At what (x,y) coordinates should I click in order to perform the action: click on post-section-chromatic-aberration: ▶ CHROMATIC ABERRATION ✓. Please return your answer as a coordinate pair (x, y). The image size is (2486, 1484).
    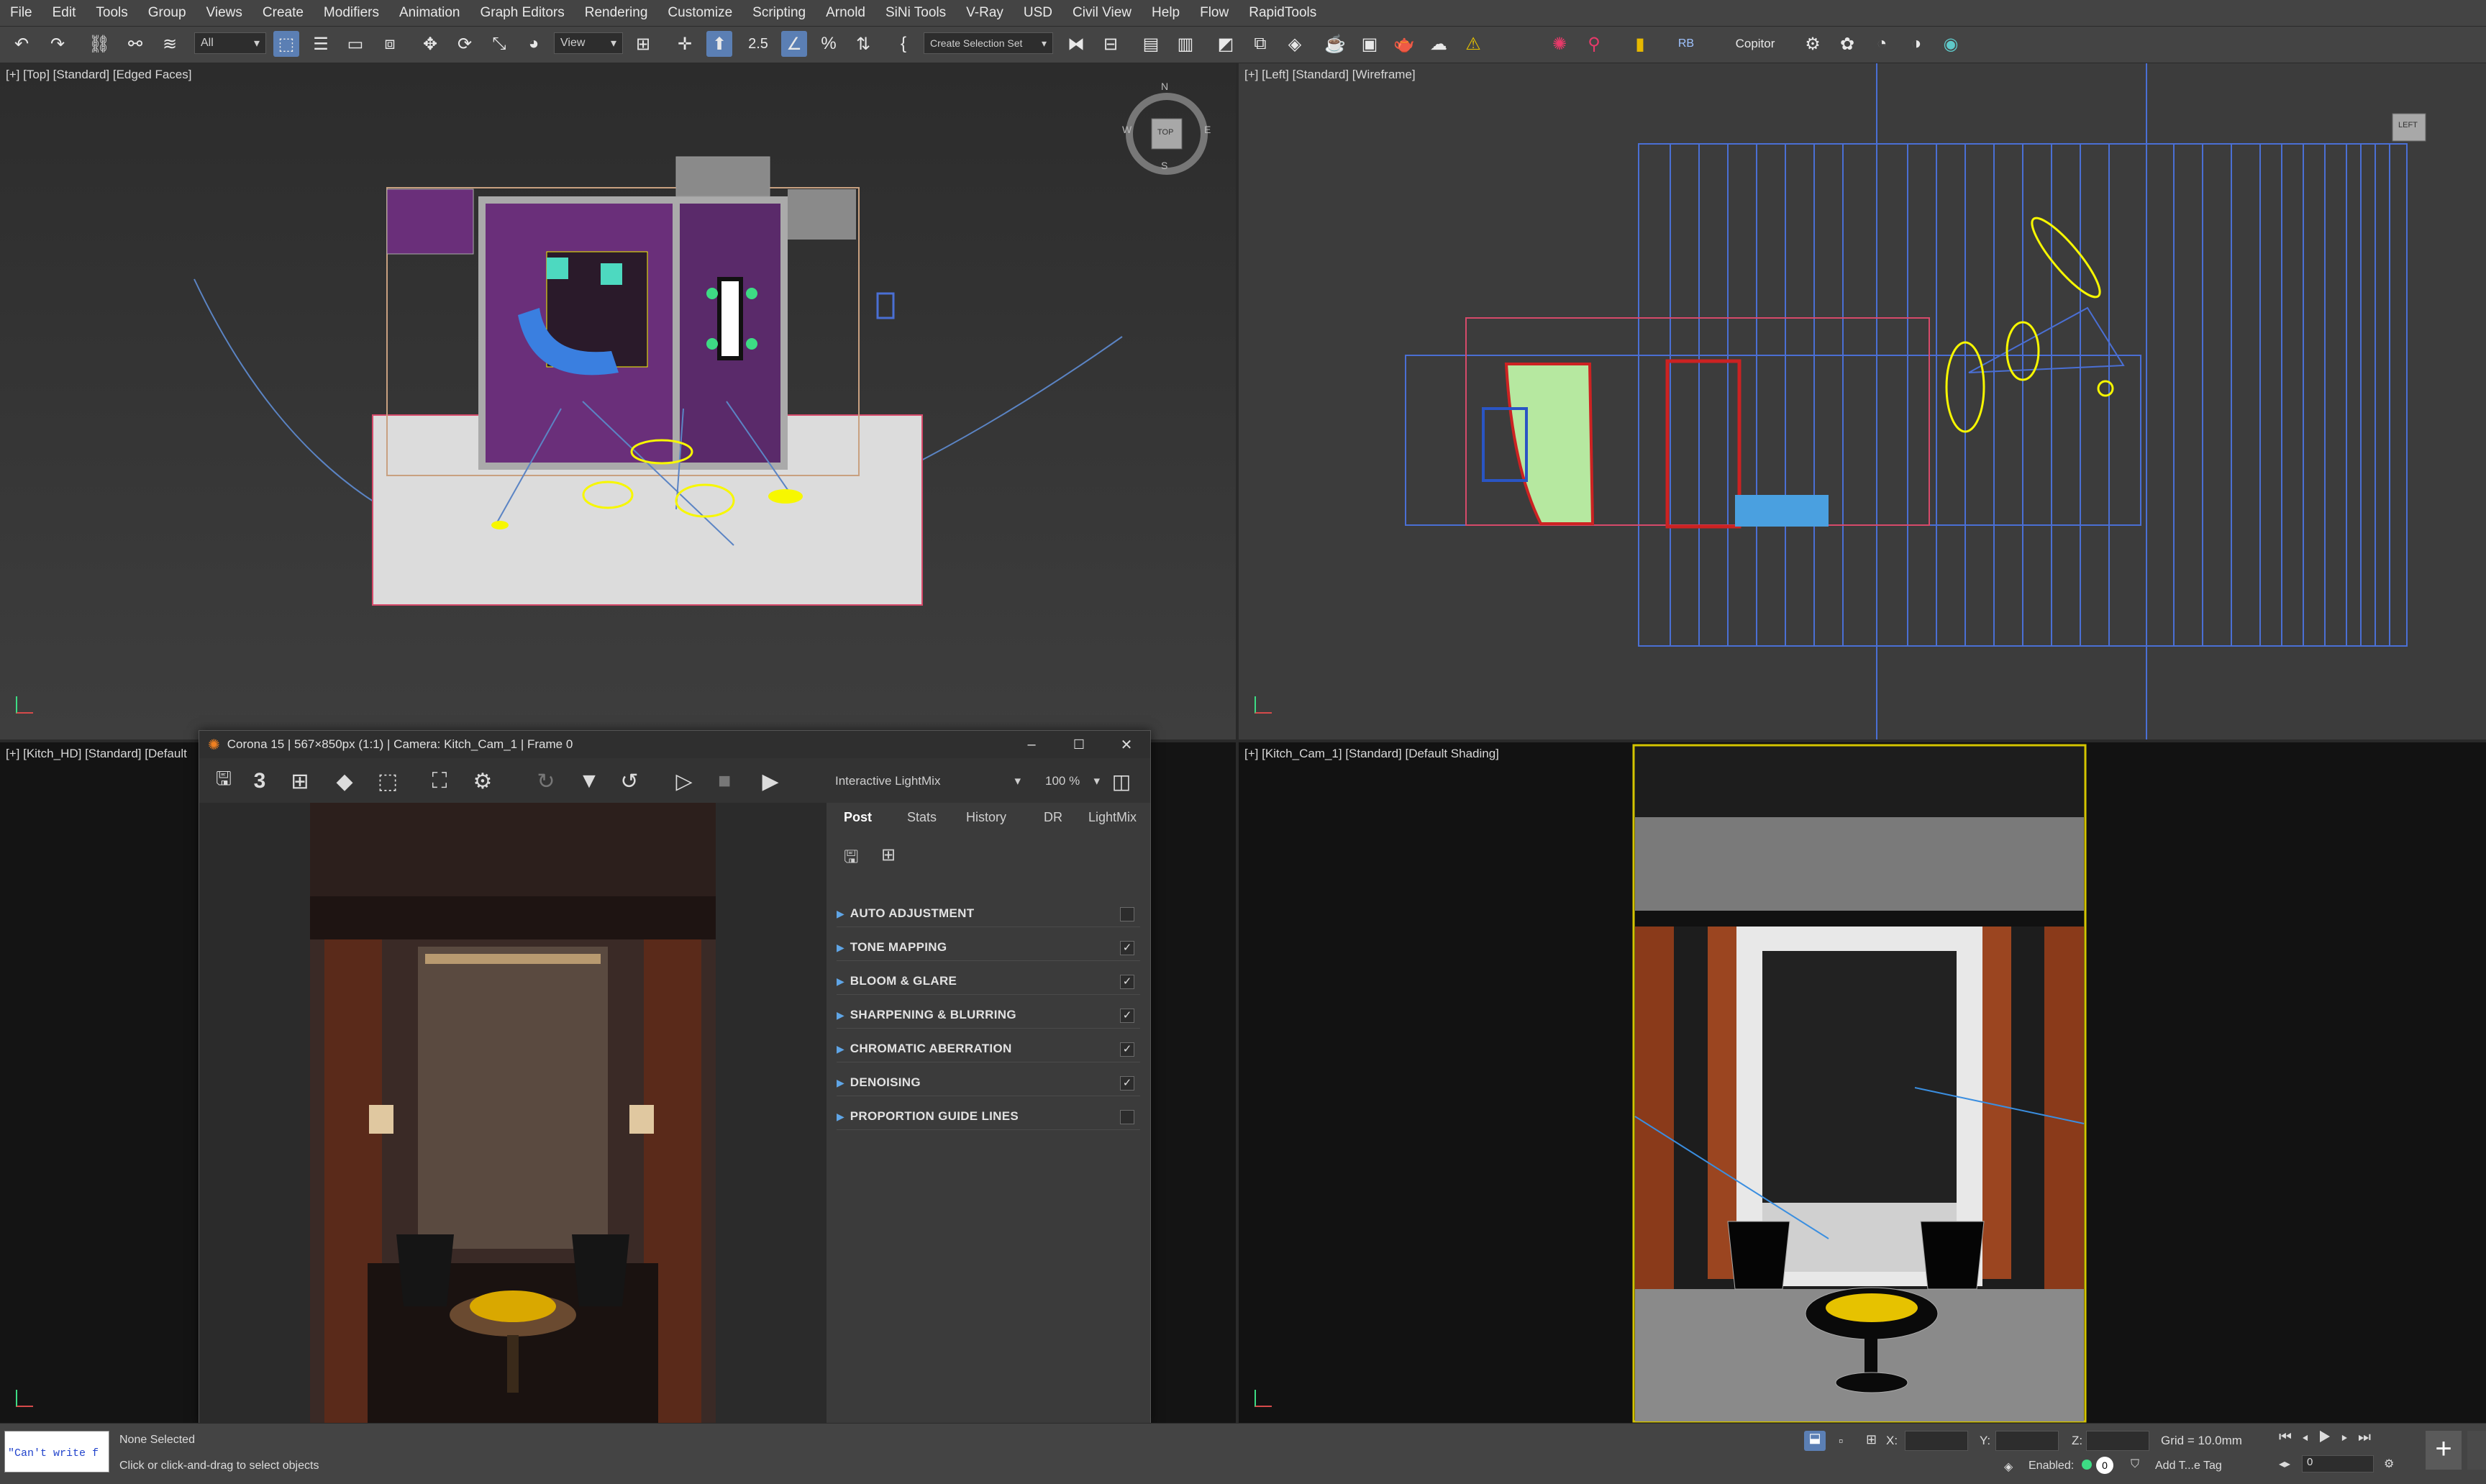
    Looking at the image, I should click on (988, 1049).